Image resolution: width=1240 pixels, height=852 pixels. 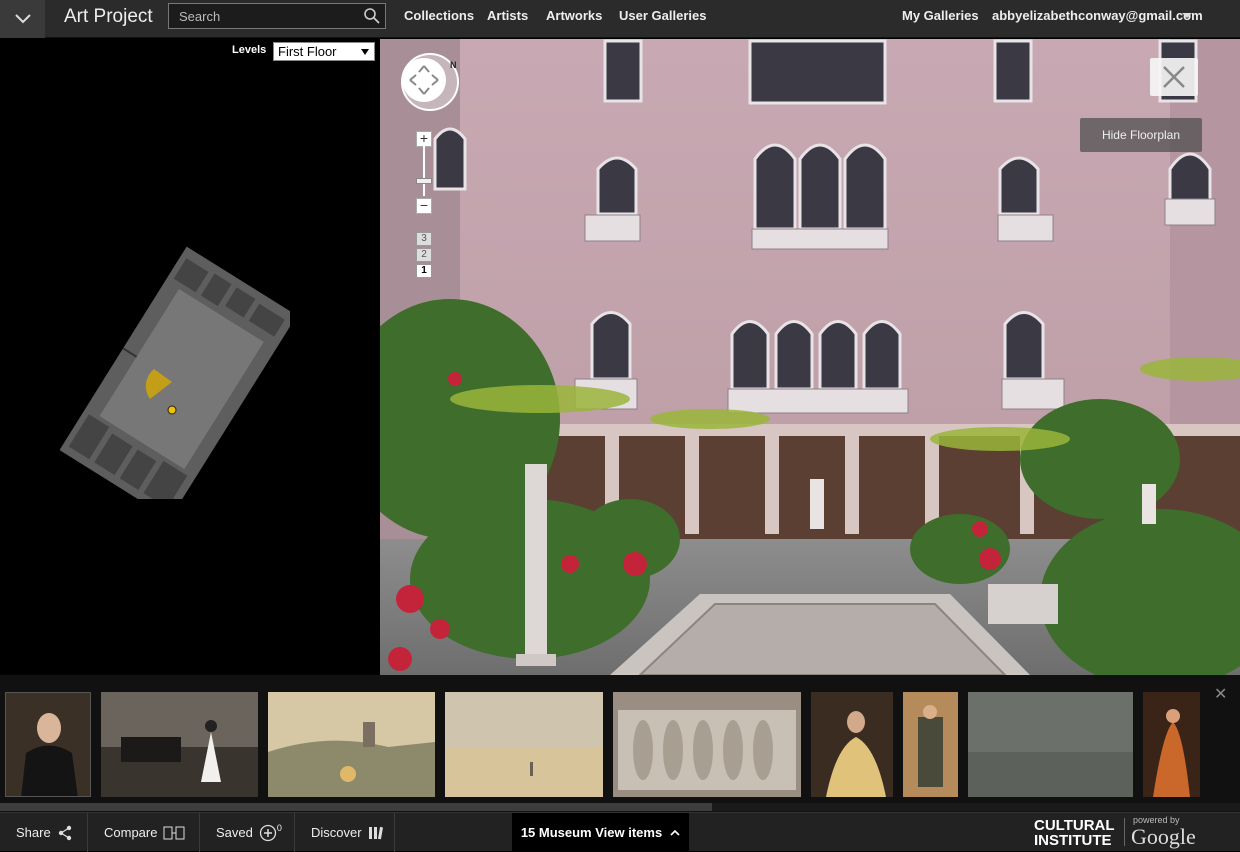 I want to click on share-button: Share, so click(x=44, y=832).